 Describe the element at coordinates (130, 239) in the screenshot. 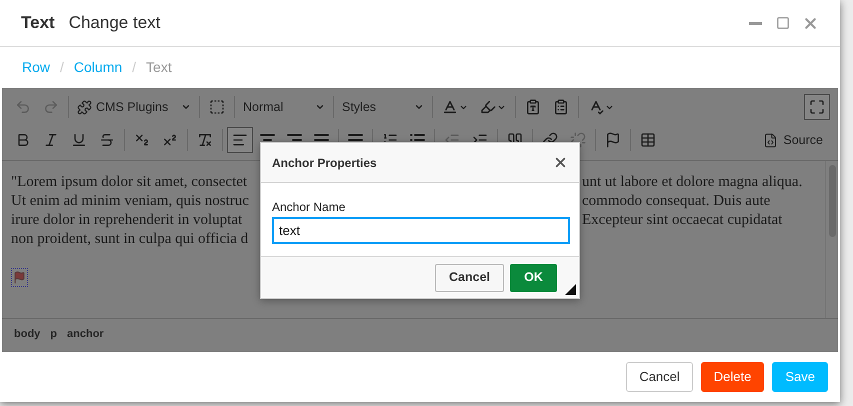

I see `paragraph-text: non proident, sunt in culpa qui officia d` at that location.